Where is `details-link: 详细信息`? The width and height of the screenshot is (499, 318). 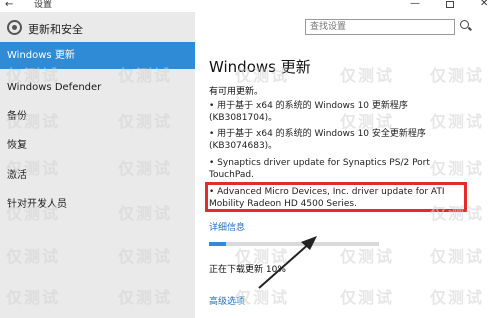 details-link: 详细信息 is located at coordinates (227, 226).